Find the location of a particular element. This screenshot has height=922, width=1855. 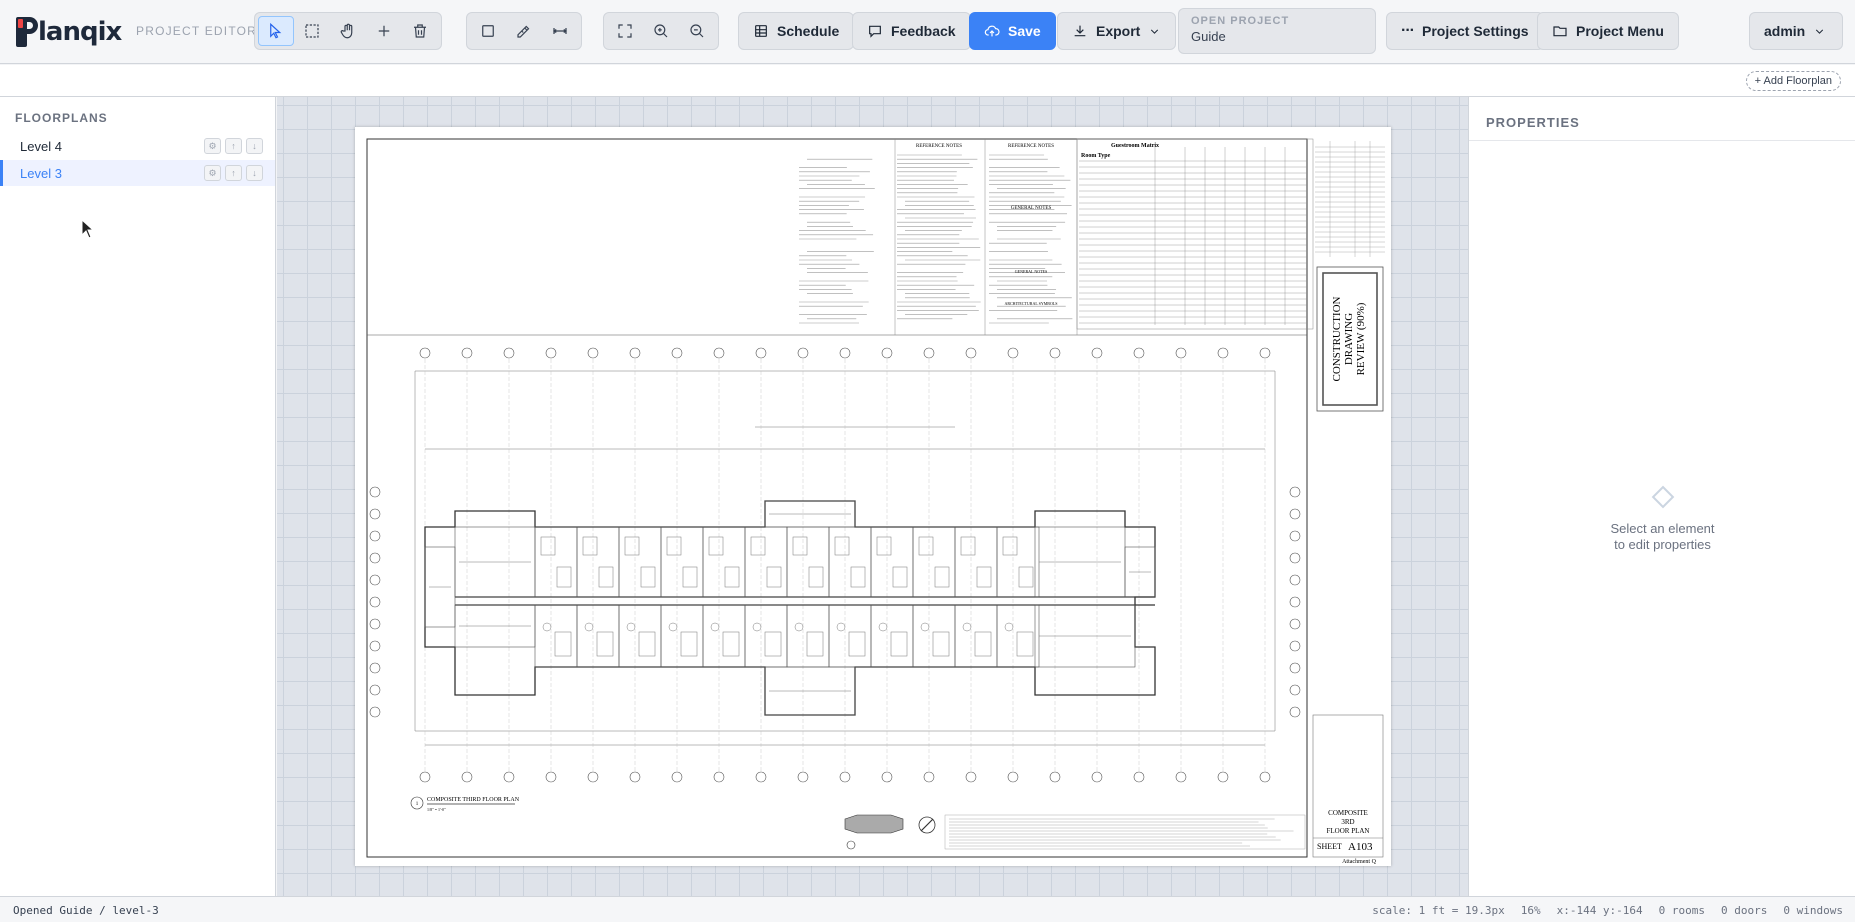

hand-icon is located at coordinates (348, 31).